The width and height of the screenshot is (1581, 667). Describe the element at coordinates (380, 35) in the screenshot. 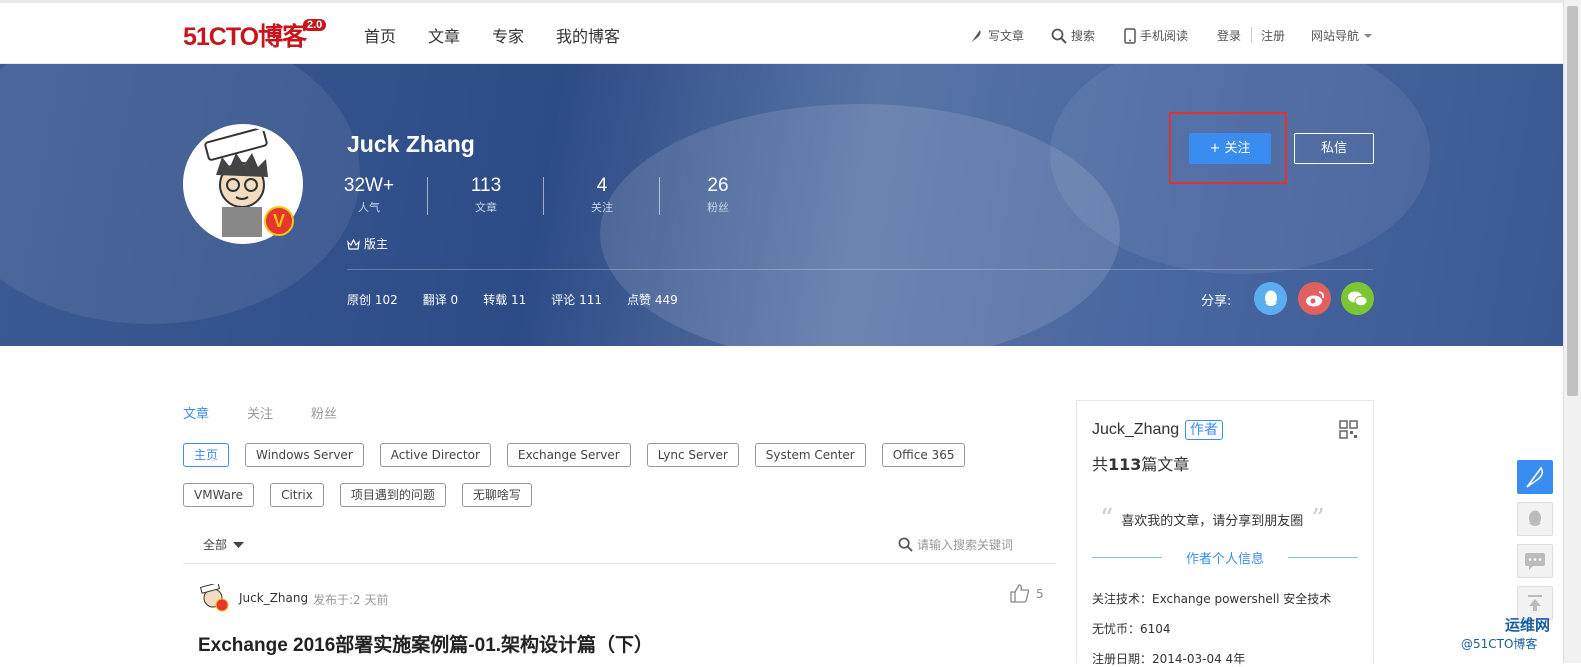

I see `nav-home: 首页` at that location.